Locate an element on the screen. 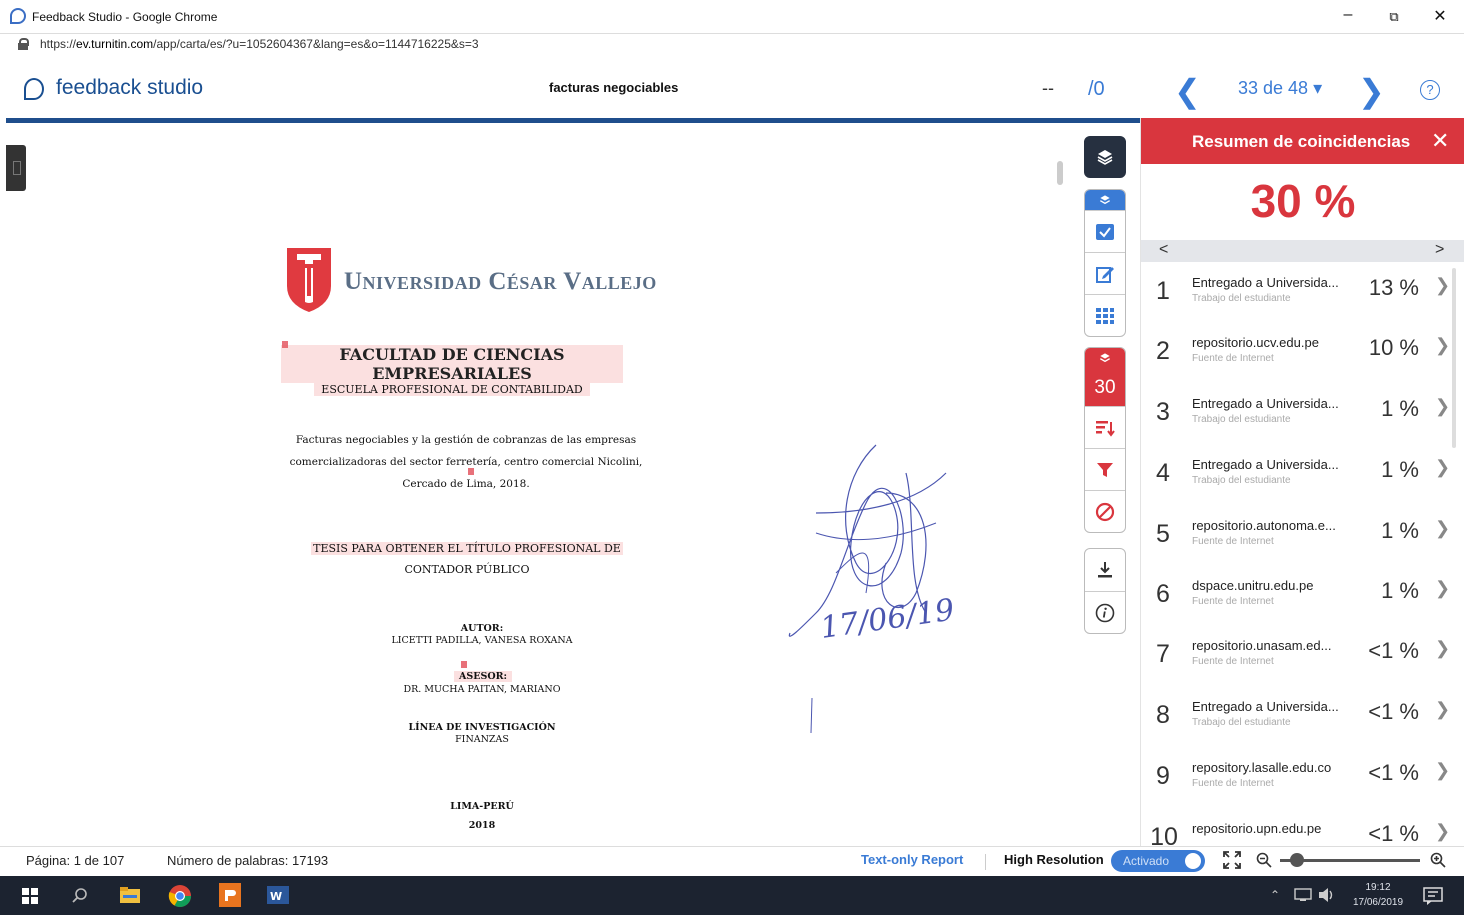 Image resolution: width=1464 pixels, height=915 pixels. similarity-layer-header is located at coordinates (1105, 358).